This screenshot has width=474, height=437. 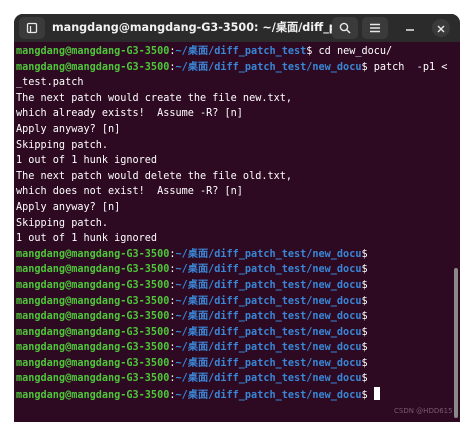 I want to click on command-text: patch -p1 < ../patch, so click(x=410, y=67).